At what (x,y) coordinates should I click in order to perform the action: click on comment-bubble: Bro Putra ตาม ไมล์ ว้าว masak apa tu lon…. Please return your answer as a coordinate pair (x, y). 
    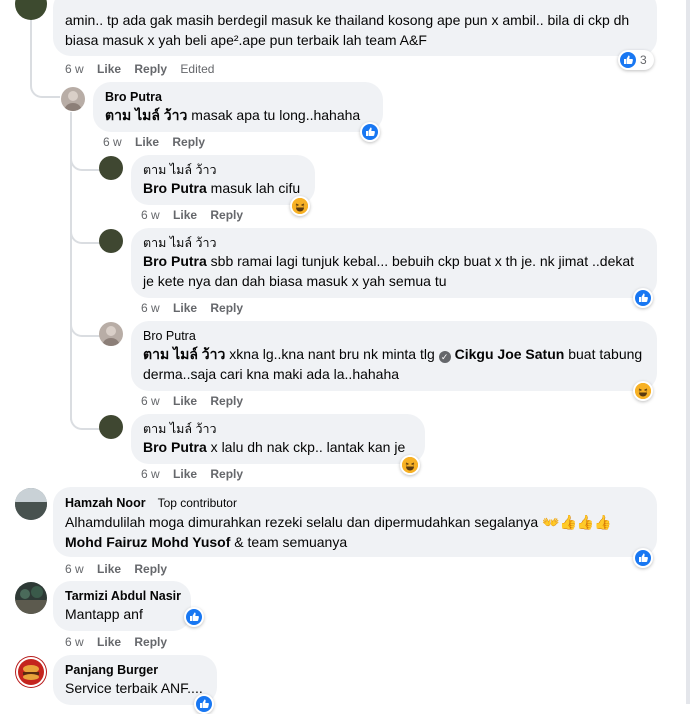
    Looking at the image, I should click on (238, 107).